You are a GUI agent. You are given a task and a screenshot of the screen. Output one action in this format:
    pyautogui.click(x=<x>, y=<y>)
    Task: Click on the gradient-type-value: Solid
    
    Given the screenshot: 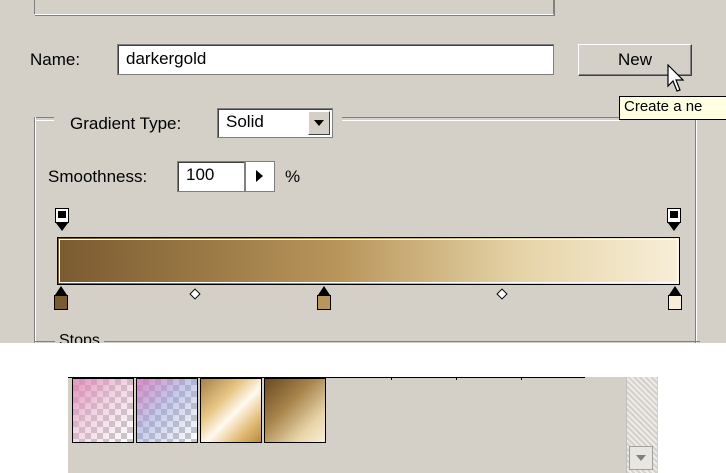 What is the action you would take?
    pyautogui.click(x=245, y=121)
    